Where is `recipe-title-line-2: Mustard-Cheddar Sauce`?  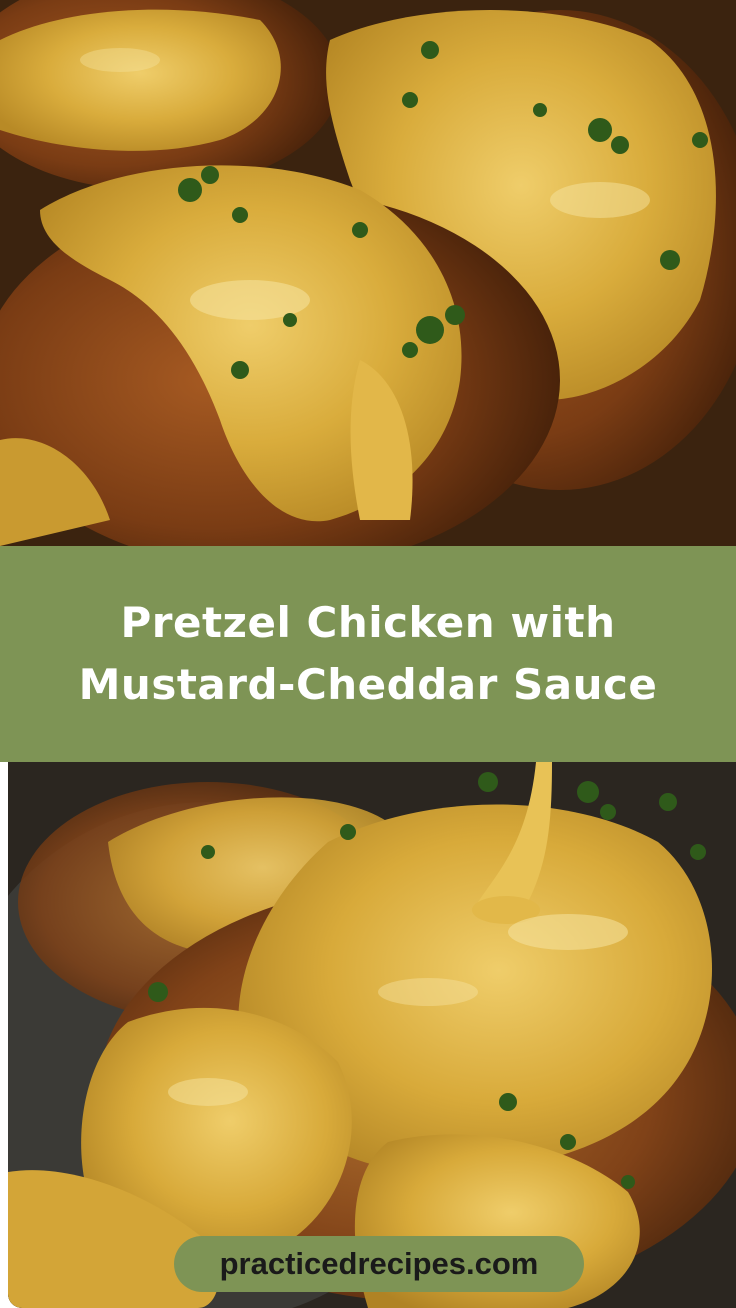
recipe-title-line-2: Mustard-Cheddar Sauce is located at coordinates (368, 684).